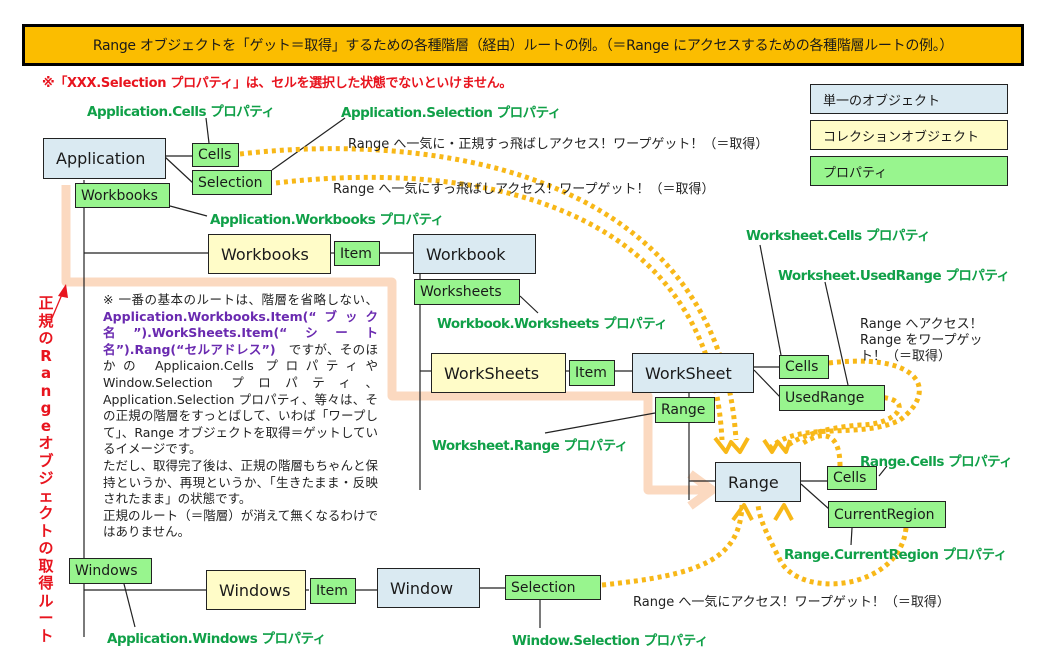 The image size is (1041, 663). What do you see at coordinates (498, 373) in the screenshot?
I see `node-worksheets-collection: WorkSheets` at bounding box center [498, 373].